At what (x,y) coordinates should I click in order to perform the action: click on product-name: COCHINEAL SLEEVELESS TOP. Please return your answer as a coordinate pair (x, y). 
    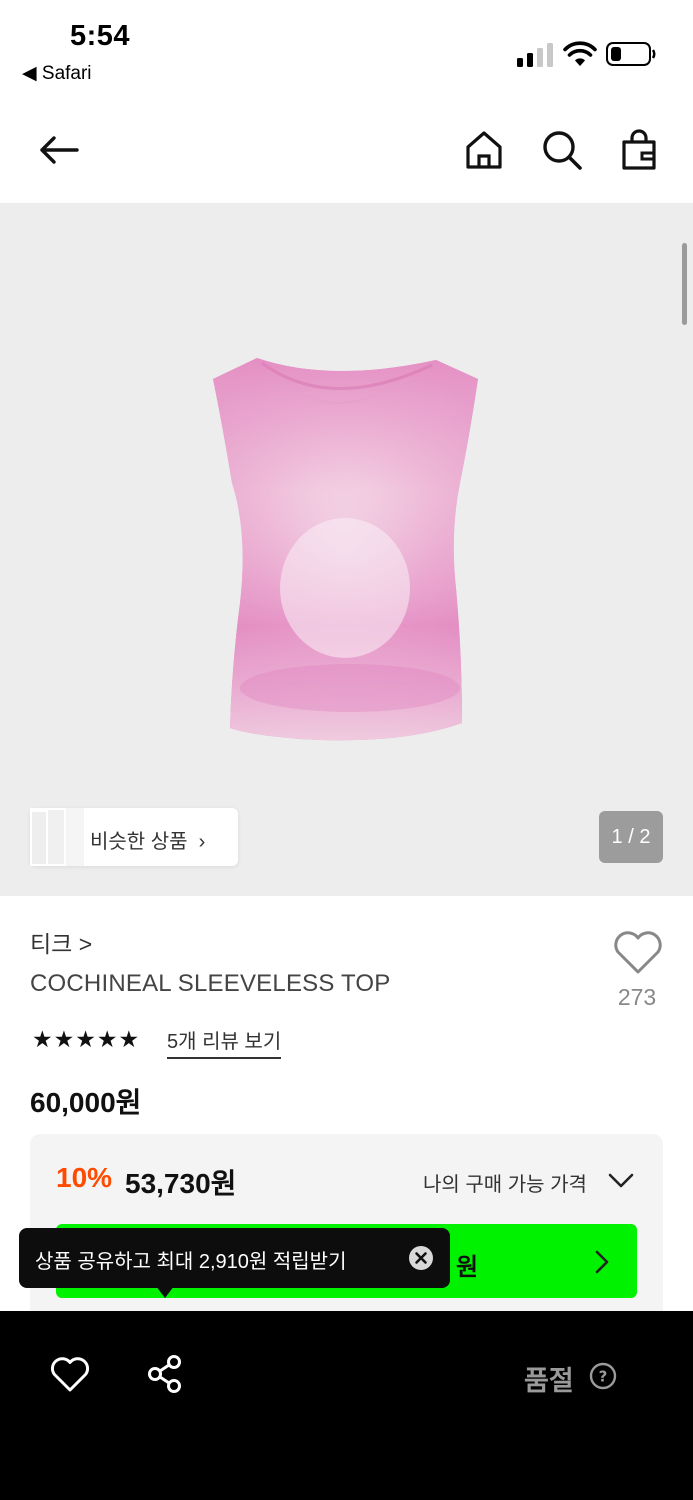
    Looking at the image, I should click on (210, 983).